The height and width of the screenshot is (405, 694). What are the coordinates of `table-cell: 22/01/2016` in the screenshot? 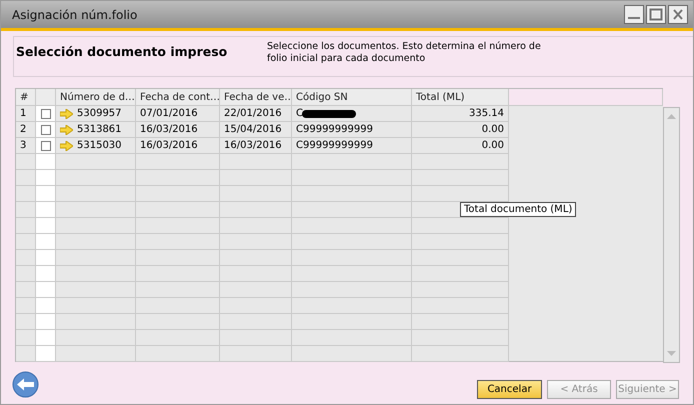 It's located at (256, 114).